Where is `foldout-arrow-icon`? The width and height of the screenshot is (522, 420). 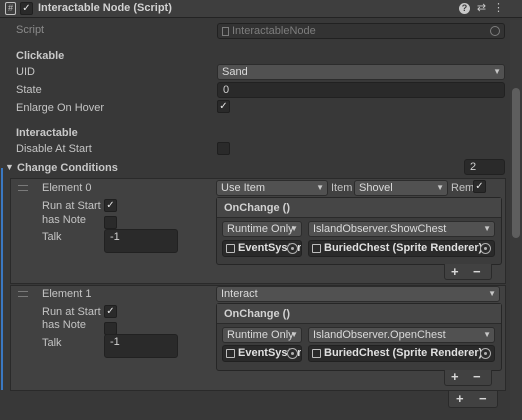 foldout-arrow-icon is located at coordinates (2, 8).